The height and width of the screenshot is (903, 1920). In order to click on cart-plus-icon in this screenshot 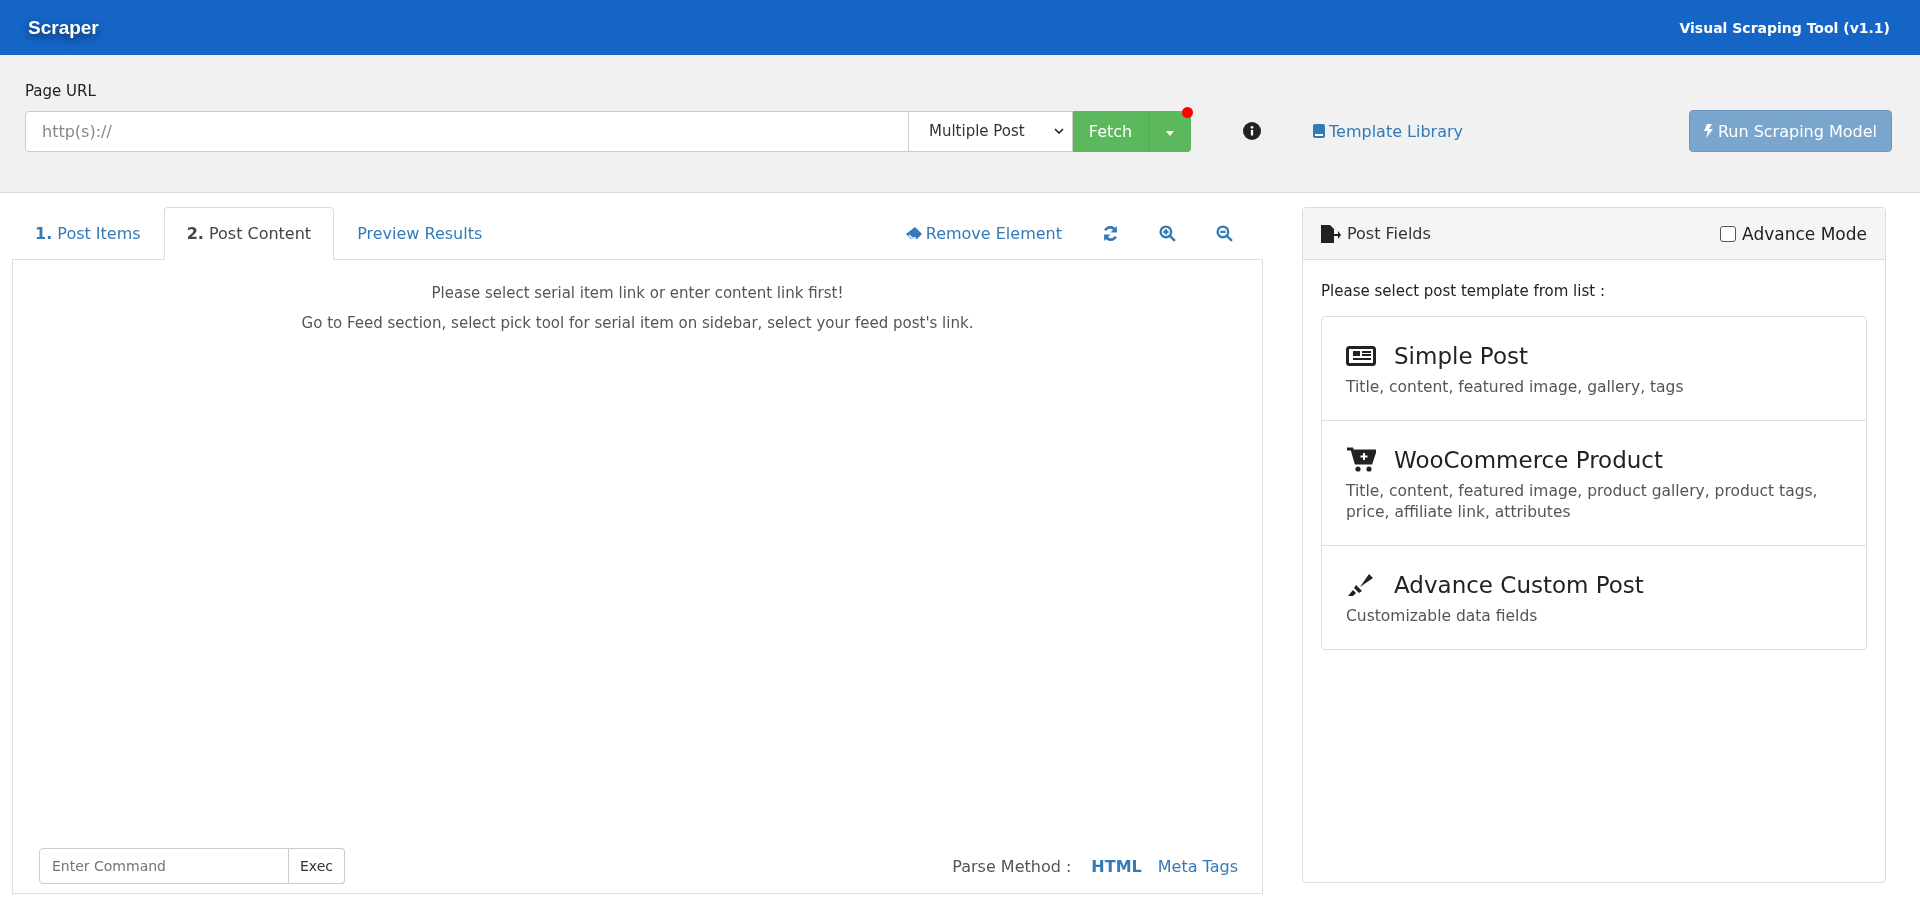, I will do `click(1361, 459)`.